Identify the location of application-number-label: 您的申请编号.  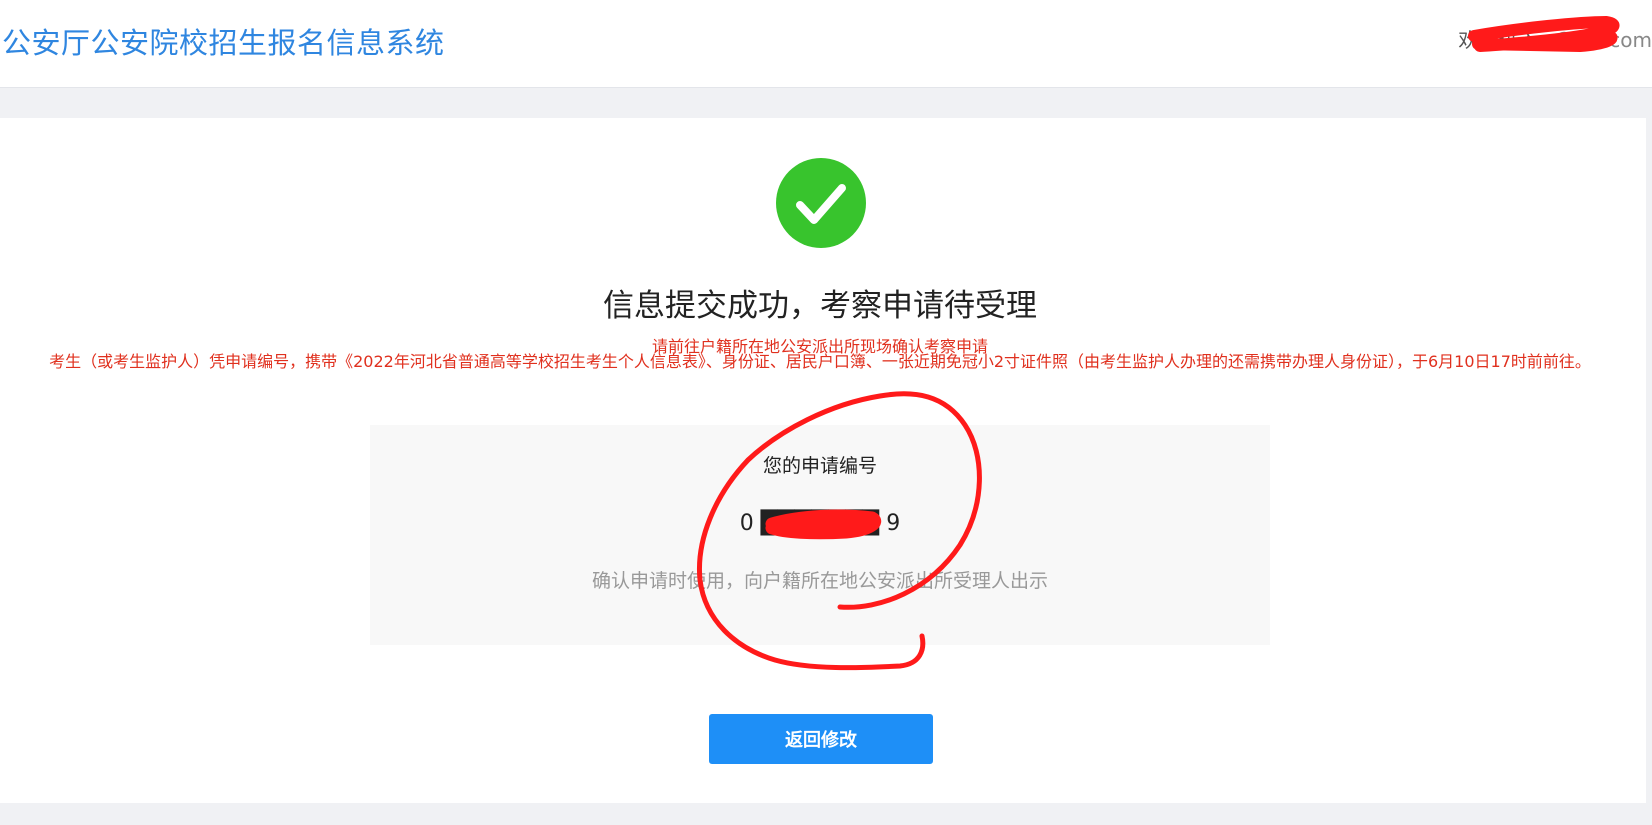
(819, 466).